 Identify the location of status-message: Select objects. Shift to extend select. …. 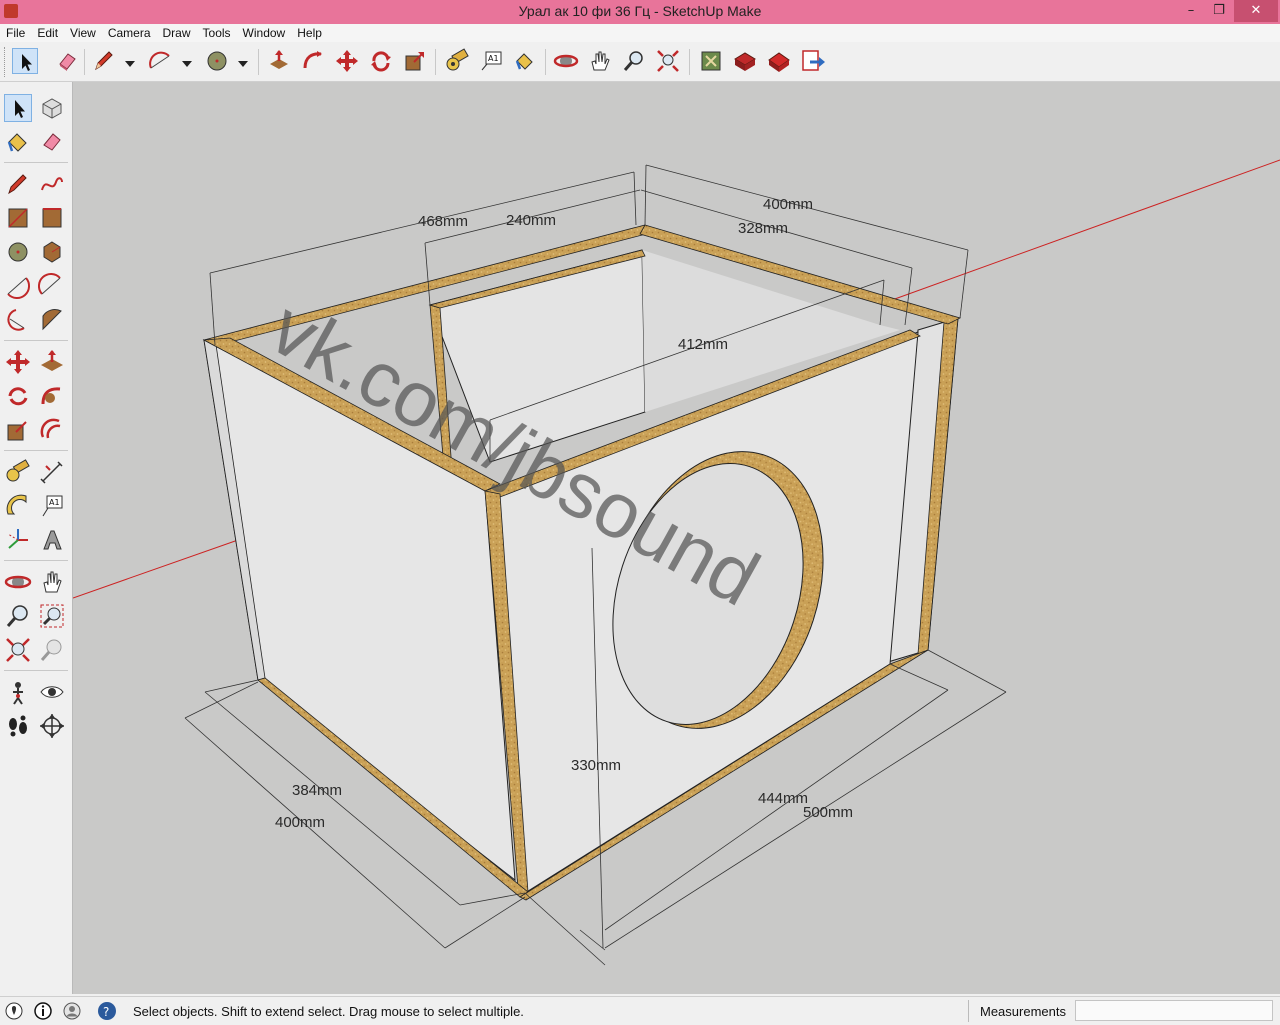
(328, 1011).